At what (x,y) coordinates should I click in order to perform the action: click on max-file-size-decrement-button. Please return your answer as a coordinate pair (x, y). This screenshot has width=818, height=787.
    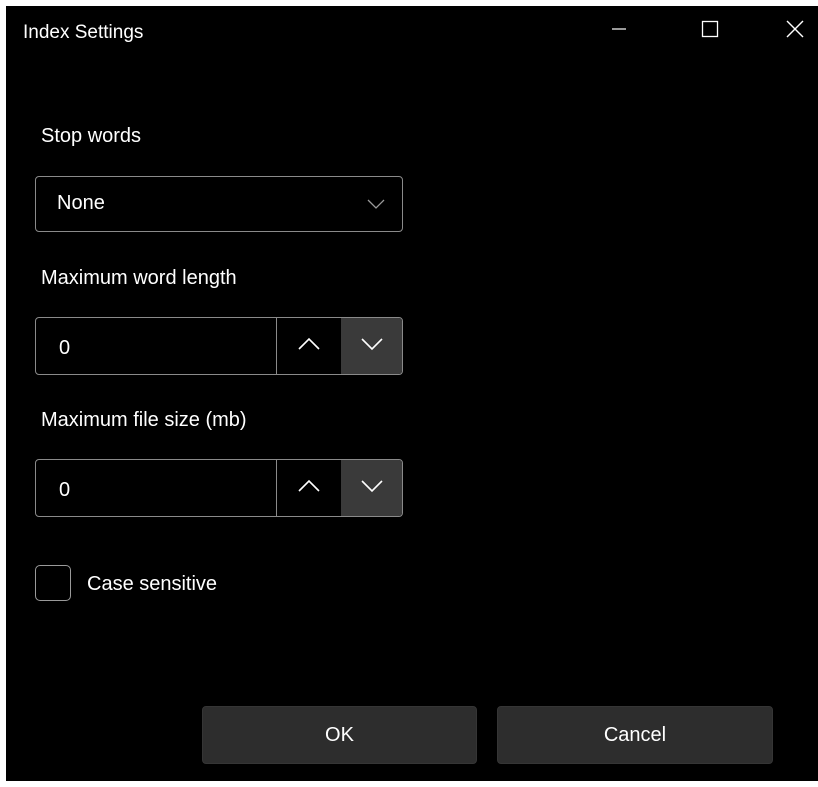
    Looking at the image, I should click on (371, 488).